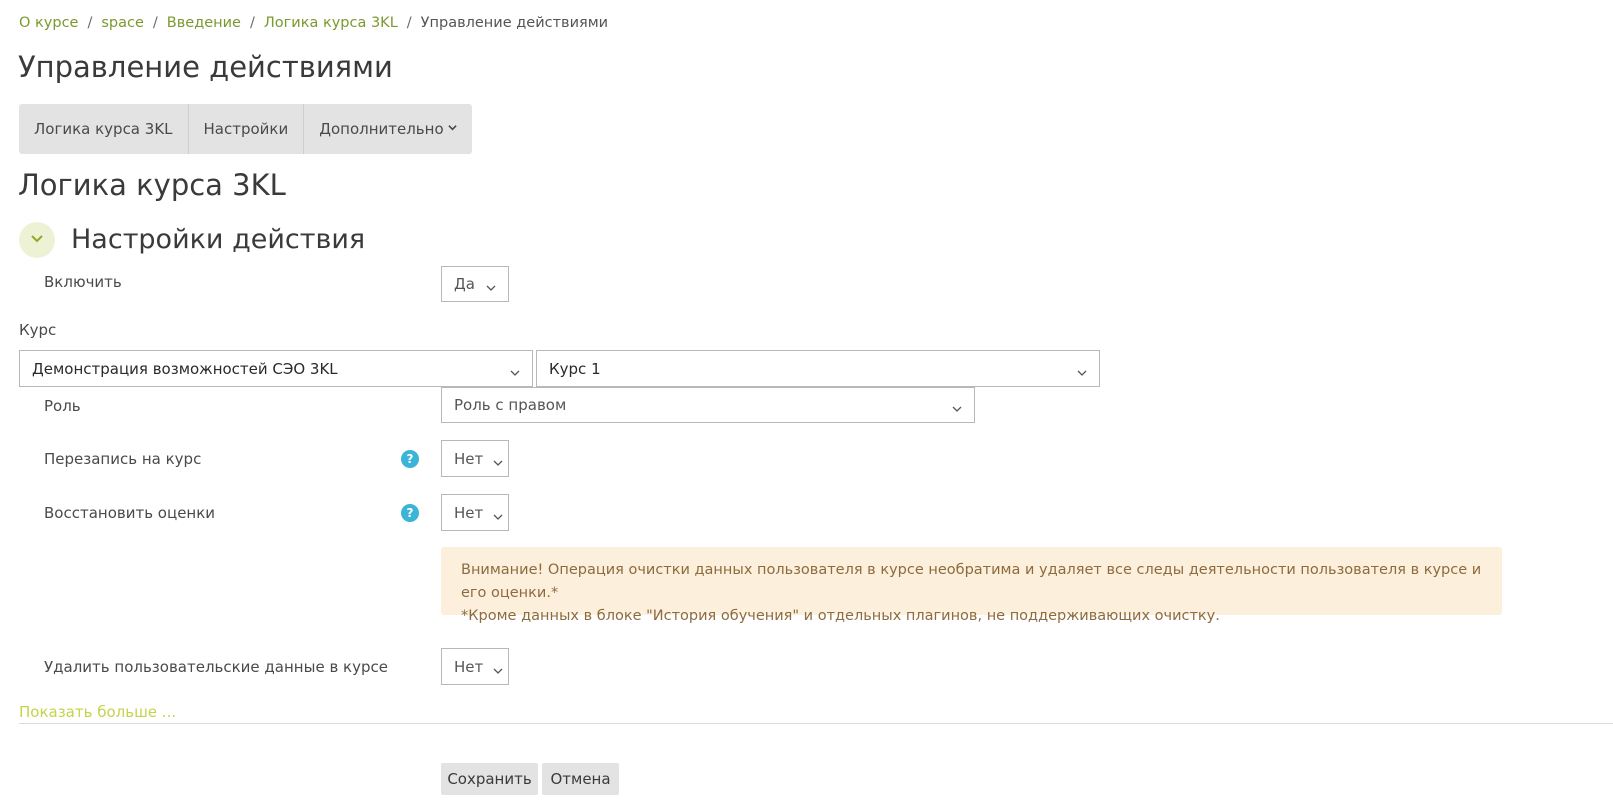  What do you see at coordinates (48, 23) in the screenshot?
I see `breadcrumb-item-about-course: О курсе` at bounding box center [48, 23].